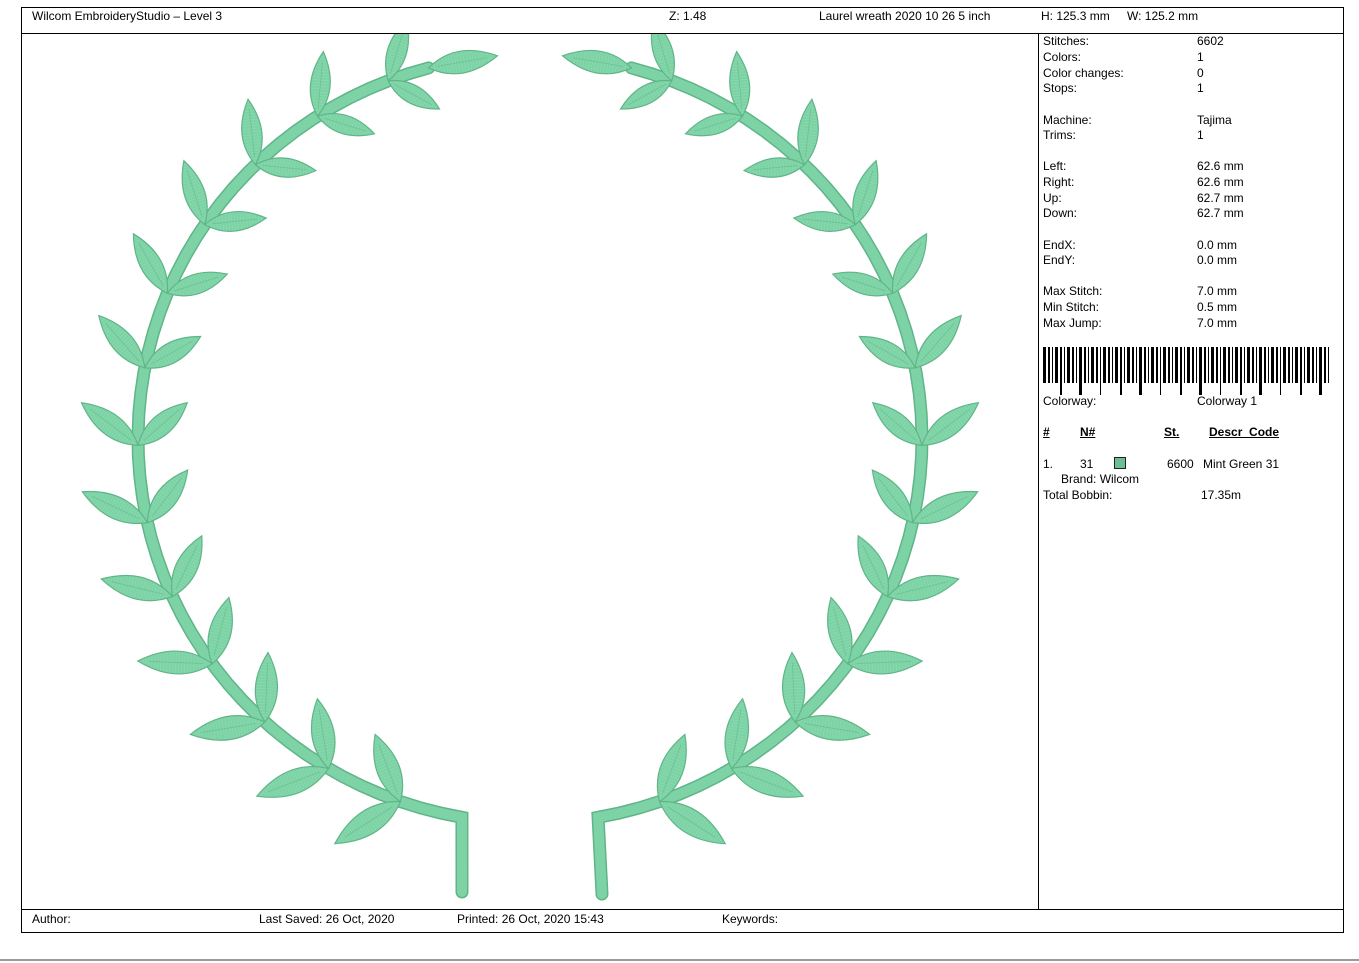 The image size is (1359, 963). I want to click on total-bobbin-label: Total Bobbin:, so click(1078, 495).